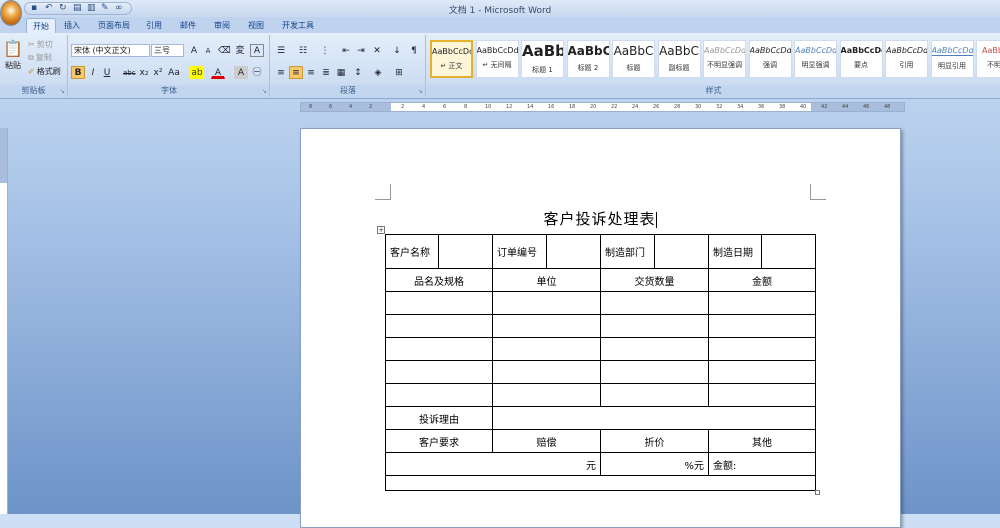 The image size is (1000, 528). What do you see at coordinates (120, 8) in the screenshot?
I see `customize-icon: ∞` at bounding box center [120, 8].